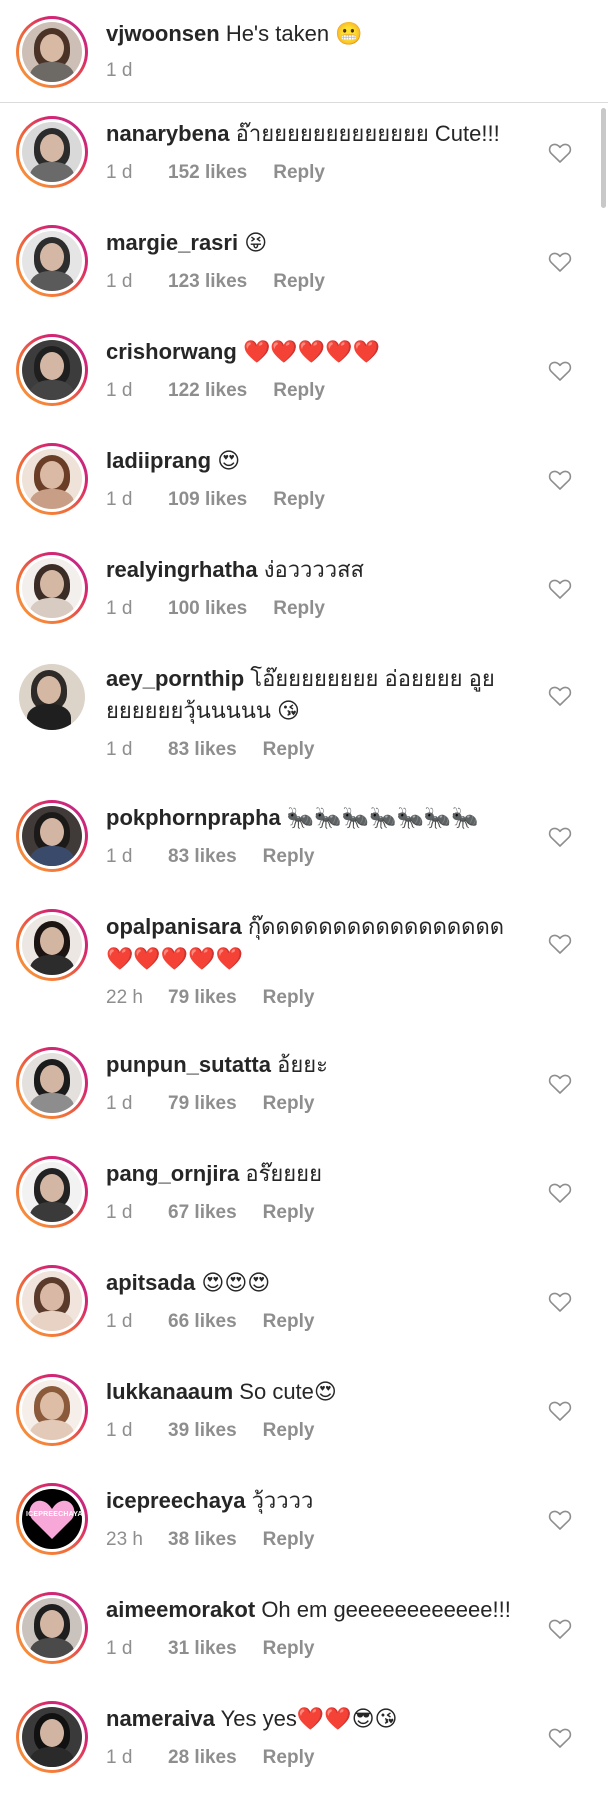 The width and height of the screenshot is (608, 1801). Describe the element at coordinates (188, 1064) in the screenshot. I see `comment-username: punpun_sutatta` at that location.